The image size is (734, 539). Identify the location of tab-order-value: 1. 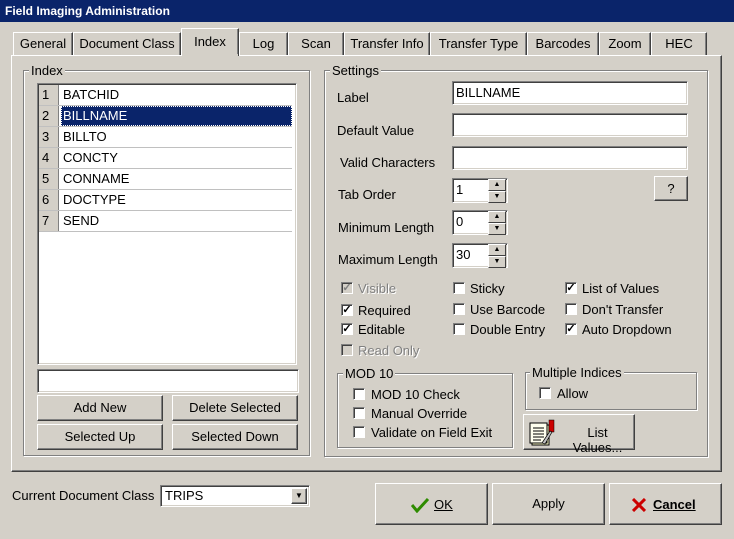
(460, 189).